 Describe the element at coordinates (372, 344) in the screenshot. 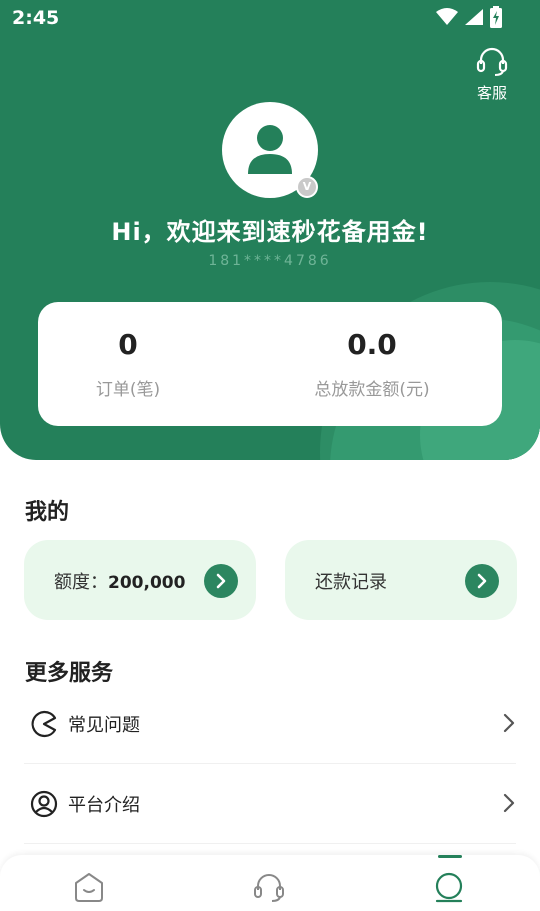

I see `loan-total-value: 0.0` at that location.